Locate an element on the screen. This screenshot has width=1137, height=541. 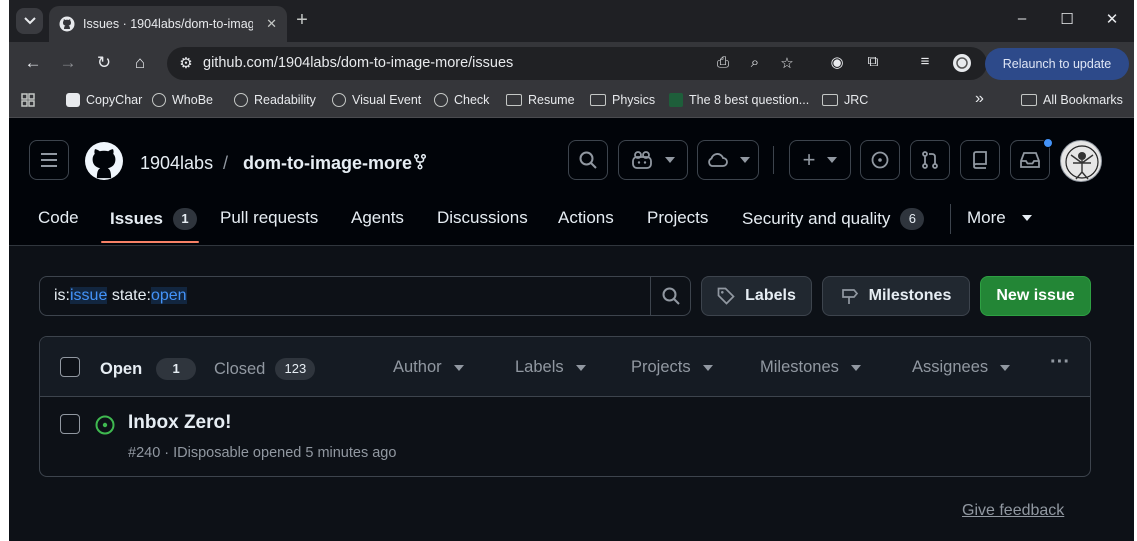
copilot-button is located at coordinates (653, 160).